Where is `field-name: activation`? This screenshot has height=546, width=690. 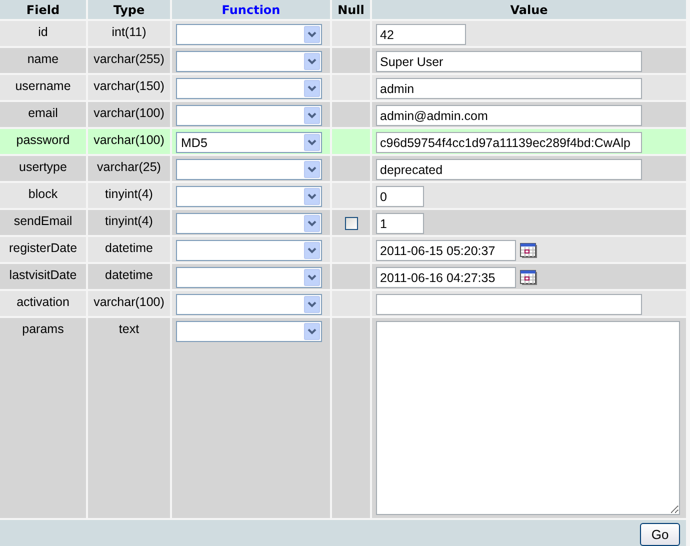
field-name: activation is located at coordinates (43, 302).